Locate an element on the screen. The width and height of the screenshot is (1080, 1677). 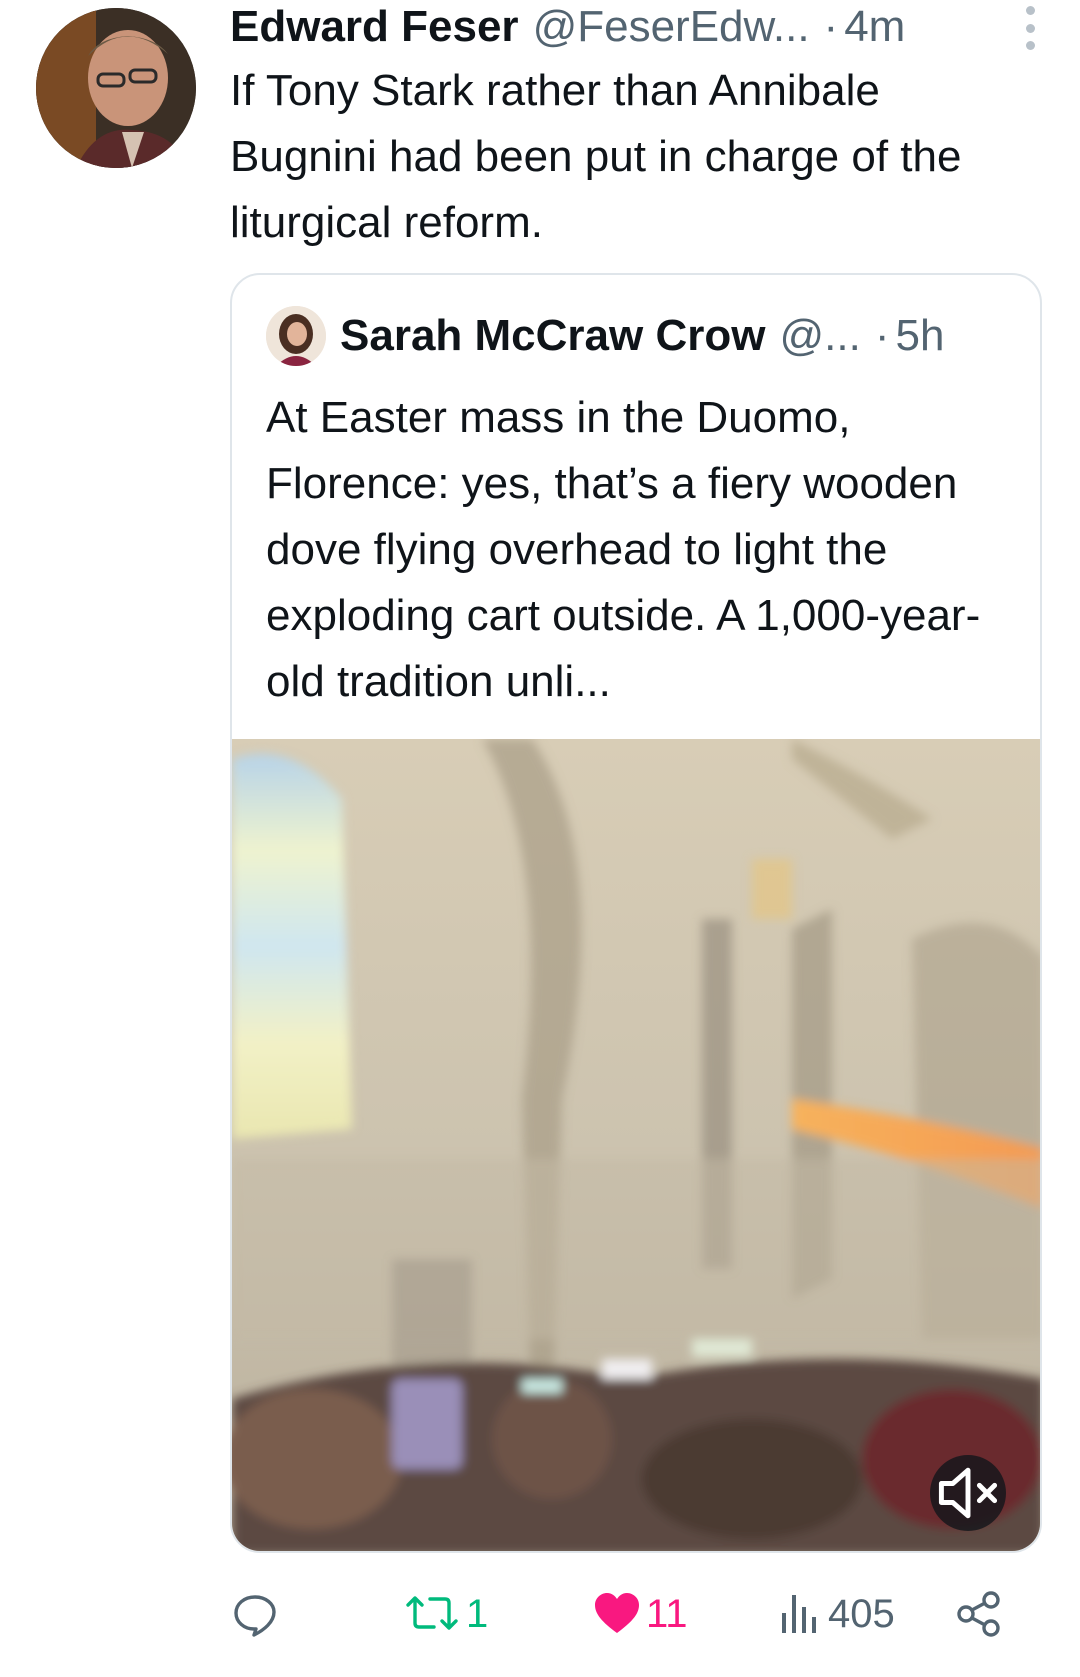
retweet-icon is located at coordinates (432, 1613).